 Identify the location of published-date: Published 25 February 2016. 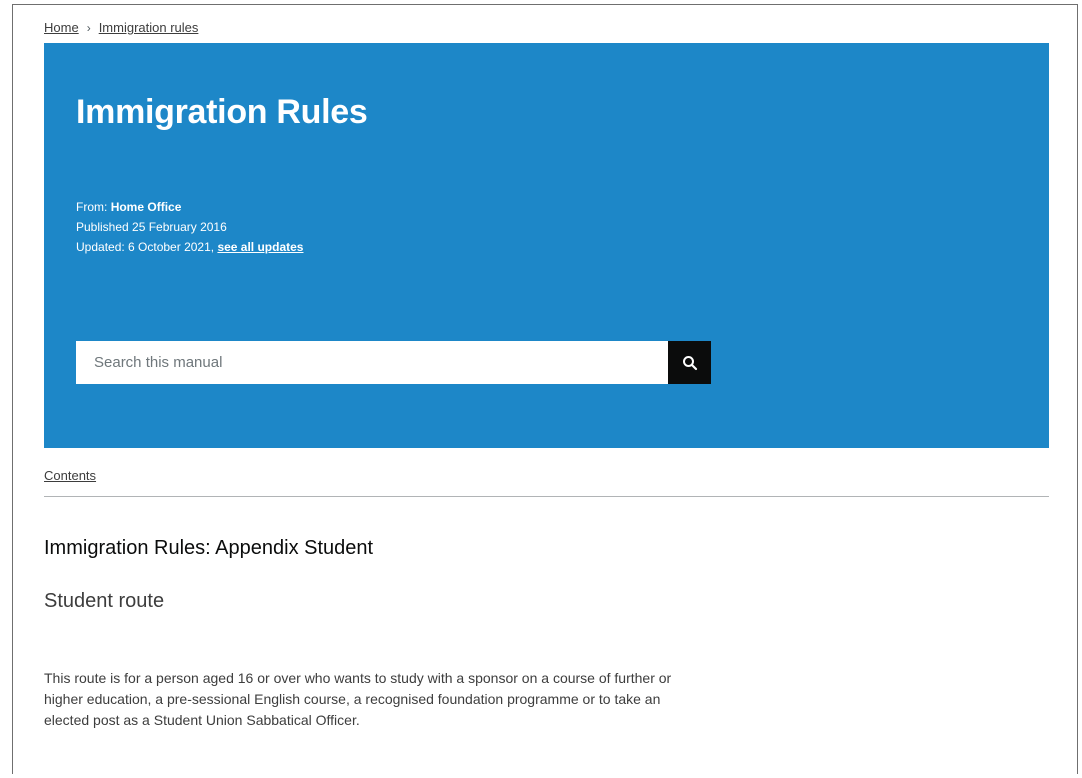
(151, 227).